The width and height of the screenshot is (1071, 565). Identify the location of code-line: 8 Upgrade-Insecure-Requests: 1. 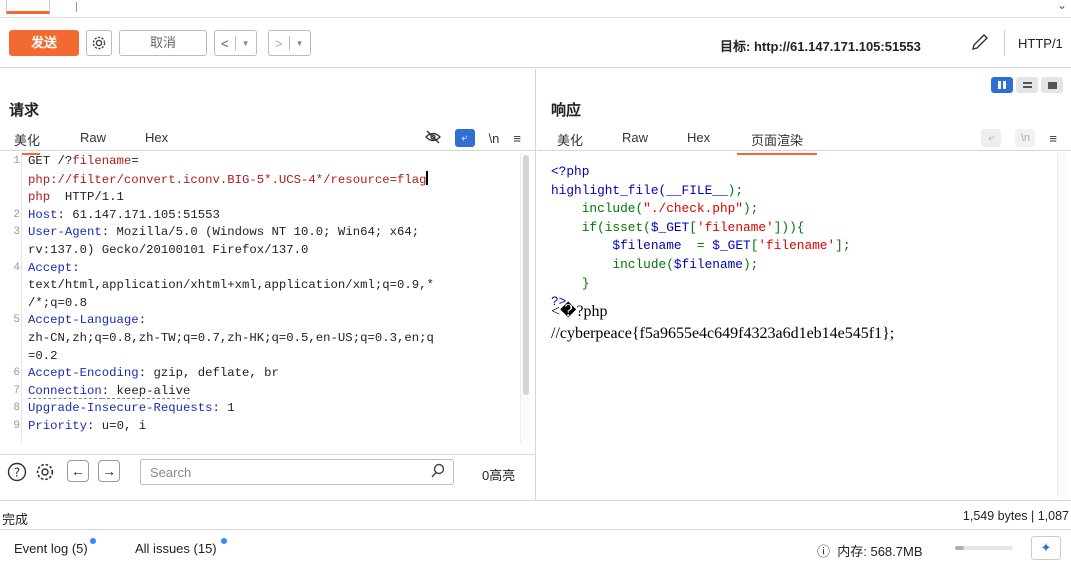
(124, 408).